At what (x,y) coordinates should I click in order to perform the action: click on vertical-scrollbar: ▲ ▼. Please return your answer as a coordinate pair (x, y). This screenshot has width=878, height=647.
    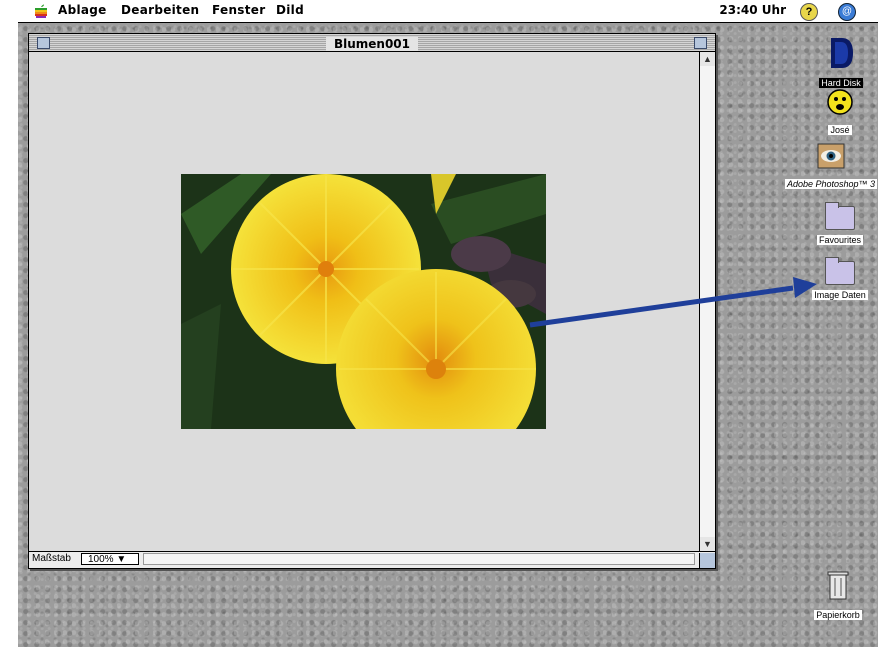
    Looking at the image, I should click on (707, 301).